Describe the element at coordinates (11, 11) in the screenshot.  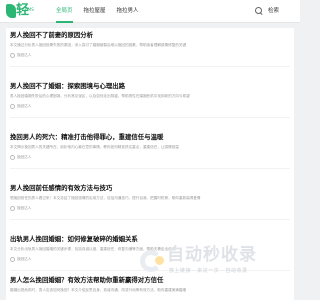
I see `logo-mark-icon` at that location.